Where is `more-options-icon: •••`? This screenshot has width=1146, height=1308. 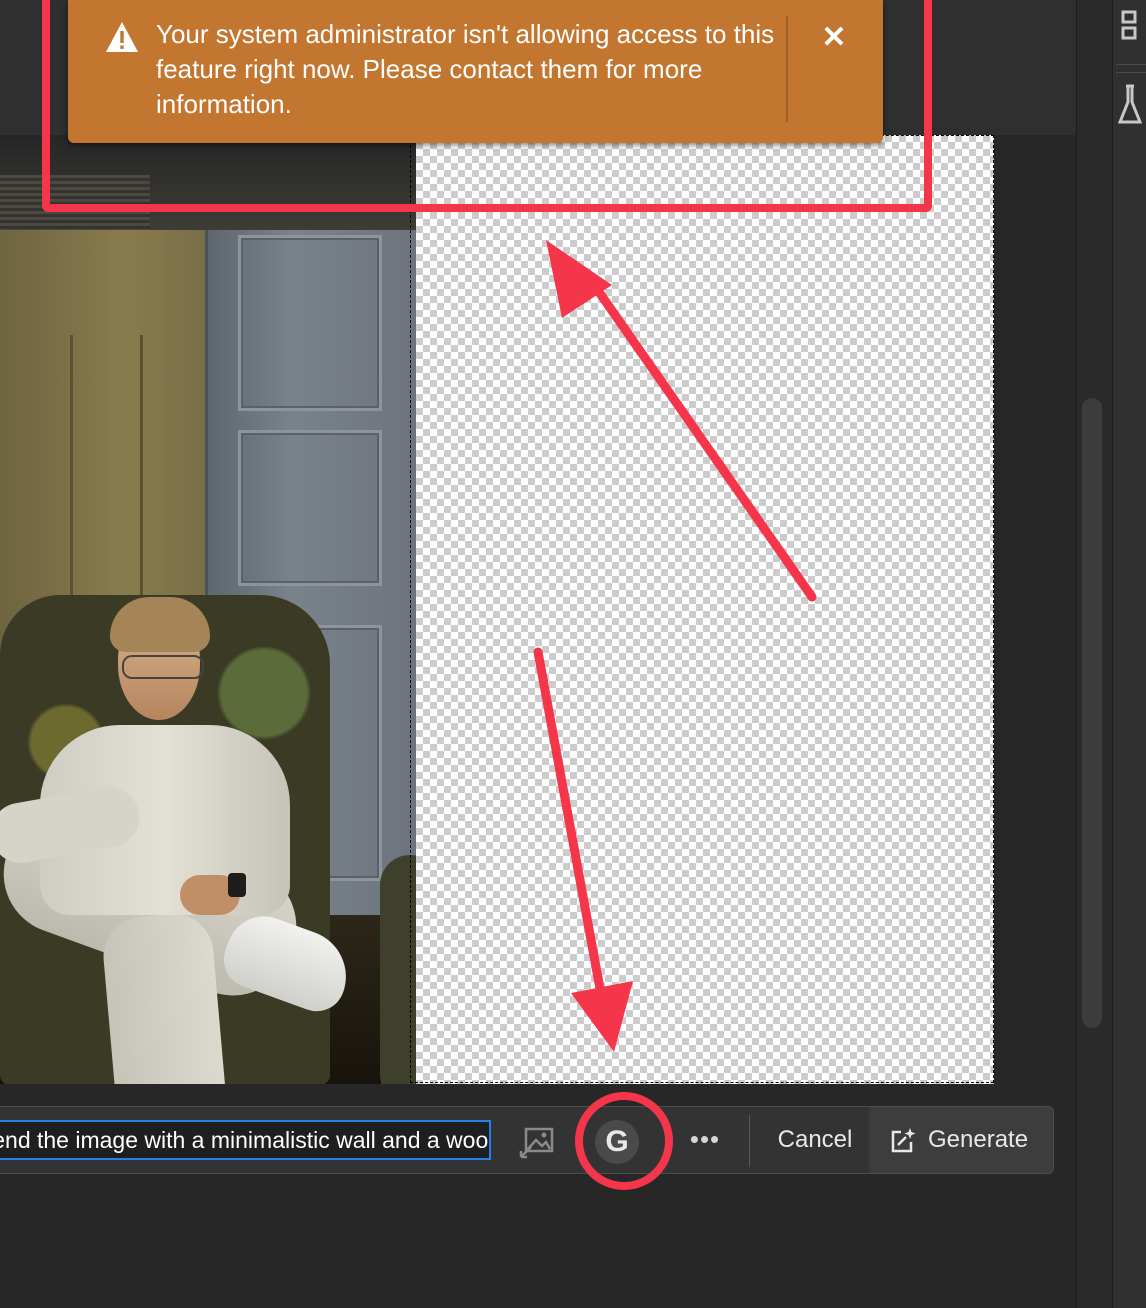
more-options-icon: ••• is located at coordinates (705, 1139).